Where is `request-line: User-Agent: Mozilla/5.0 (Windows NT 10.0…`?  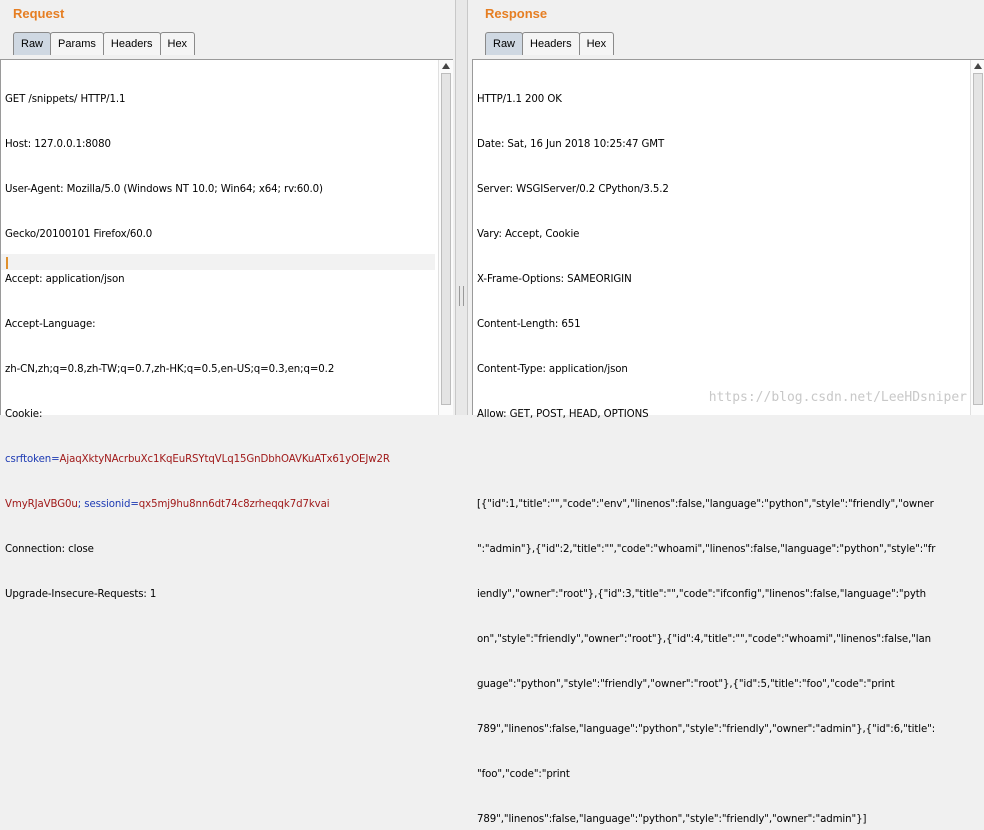 request-line: User-Agent: Mozilla/5.0 (Windows NT 10.0… is located at coordinates (164, 189).